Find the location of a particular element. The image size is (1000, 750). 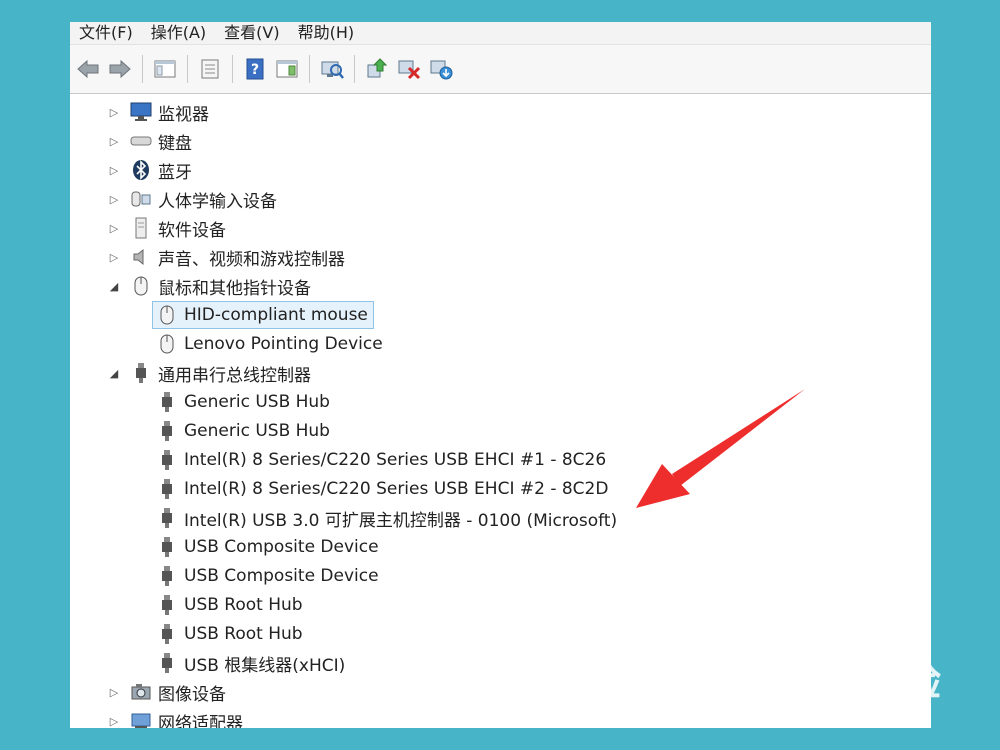

back-icon is located at coordinates (88, 69).